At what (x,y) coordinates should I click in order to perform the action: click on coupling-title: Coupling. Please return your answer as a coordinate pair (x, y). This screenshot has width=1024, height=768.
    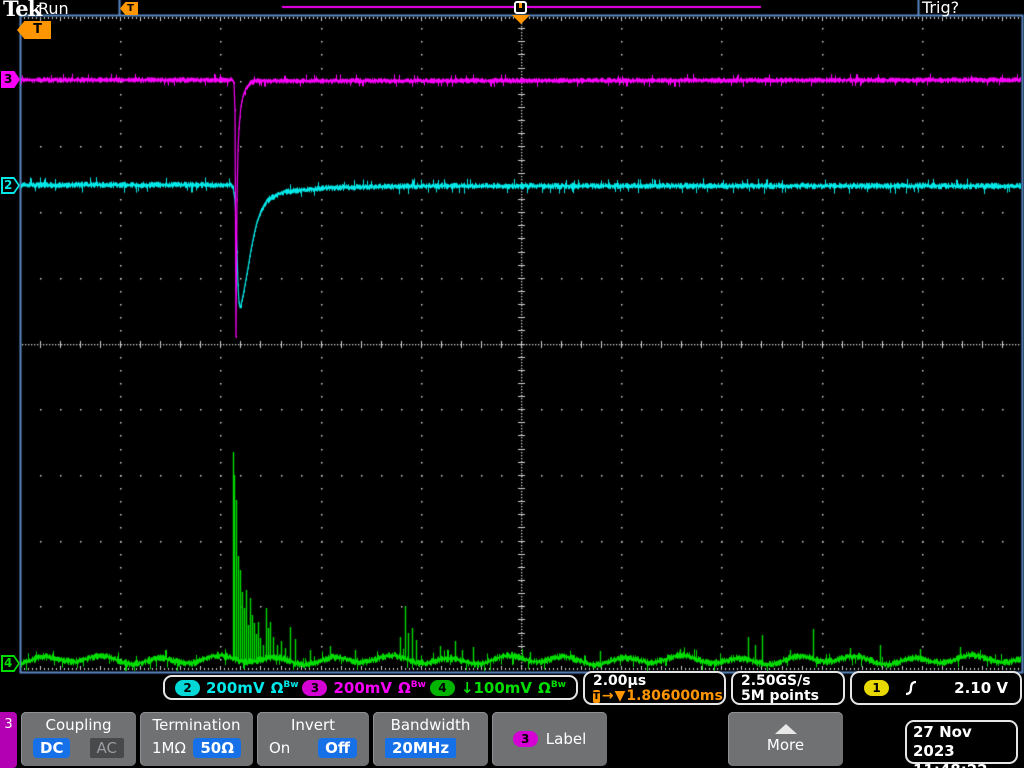
    Looking at the image, I should click on (78, 725).